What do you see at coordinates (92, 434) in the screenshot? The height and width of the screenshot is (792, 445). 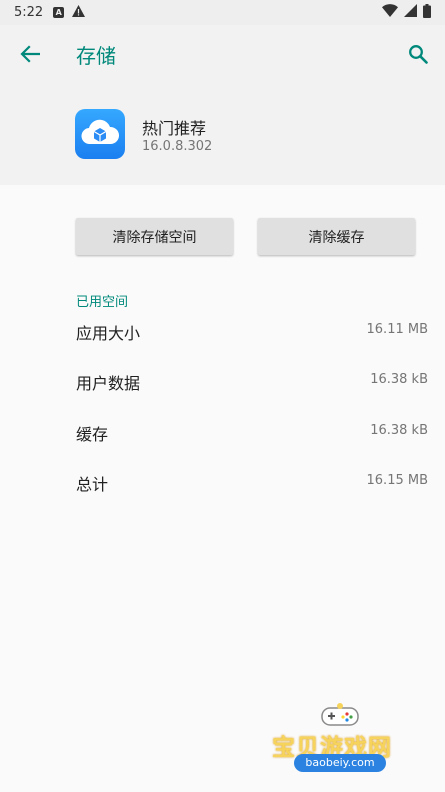 I see `row-label: 缓存` at bounding box center [92, 434].